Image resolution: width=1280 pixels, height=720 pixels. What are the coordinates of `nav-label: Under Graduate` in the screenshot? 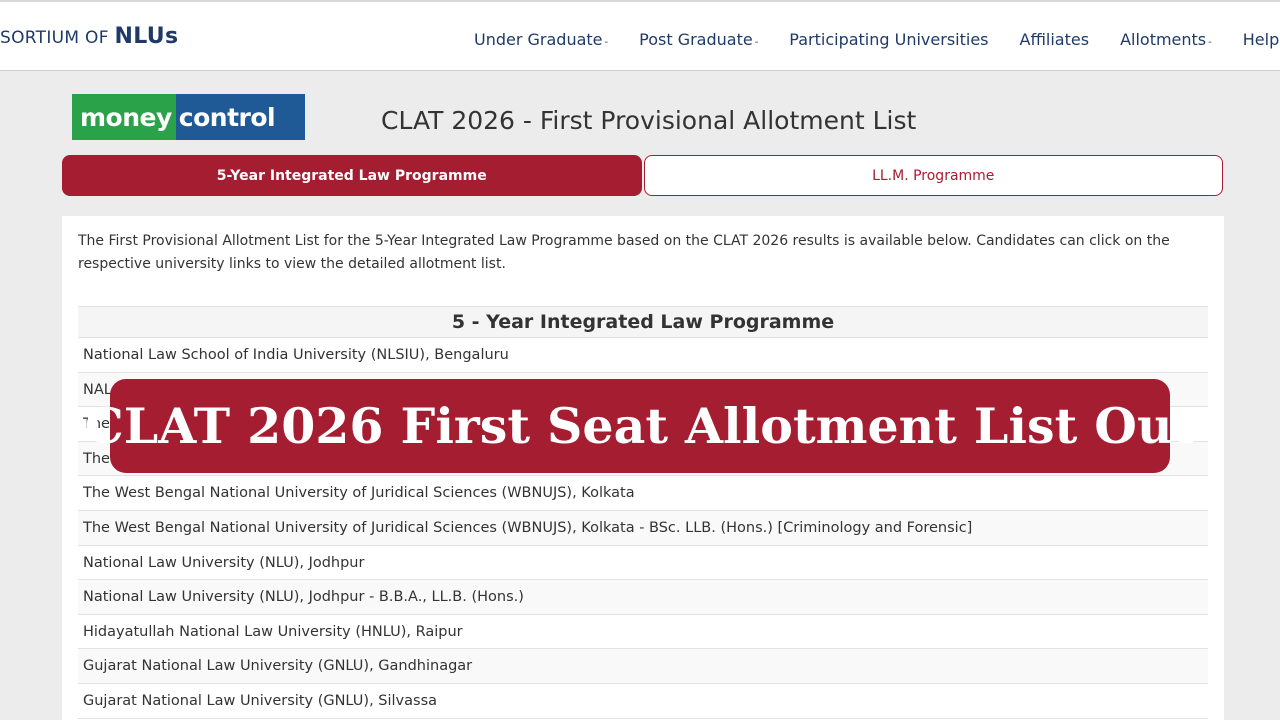 It's located at (538, 39).